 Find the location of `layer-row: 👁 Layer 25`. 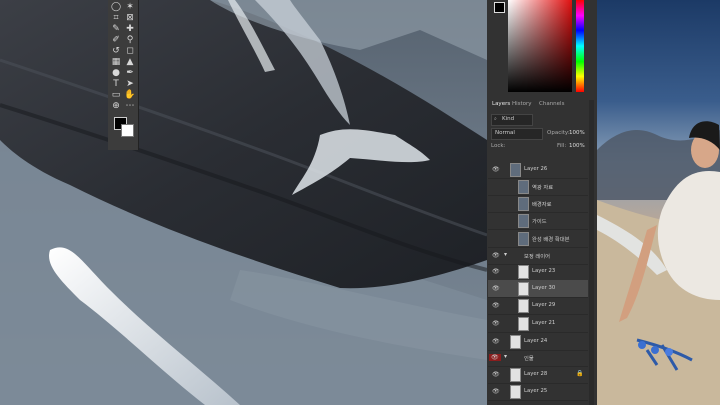

layer-row: 👁 Layer 25 is located at coordinates (538, 392).